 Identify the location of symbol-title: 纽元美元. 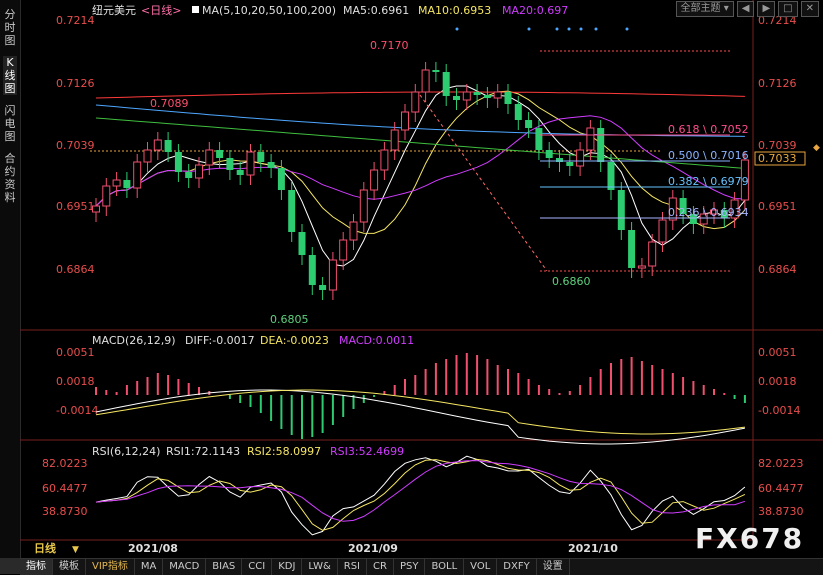
(114, 10).